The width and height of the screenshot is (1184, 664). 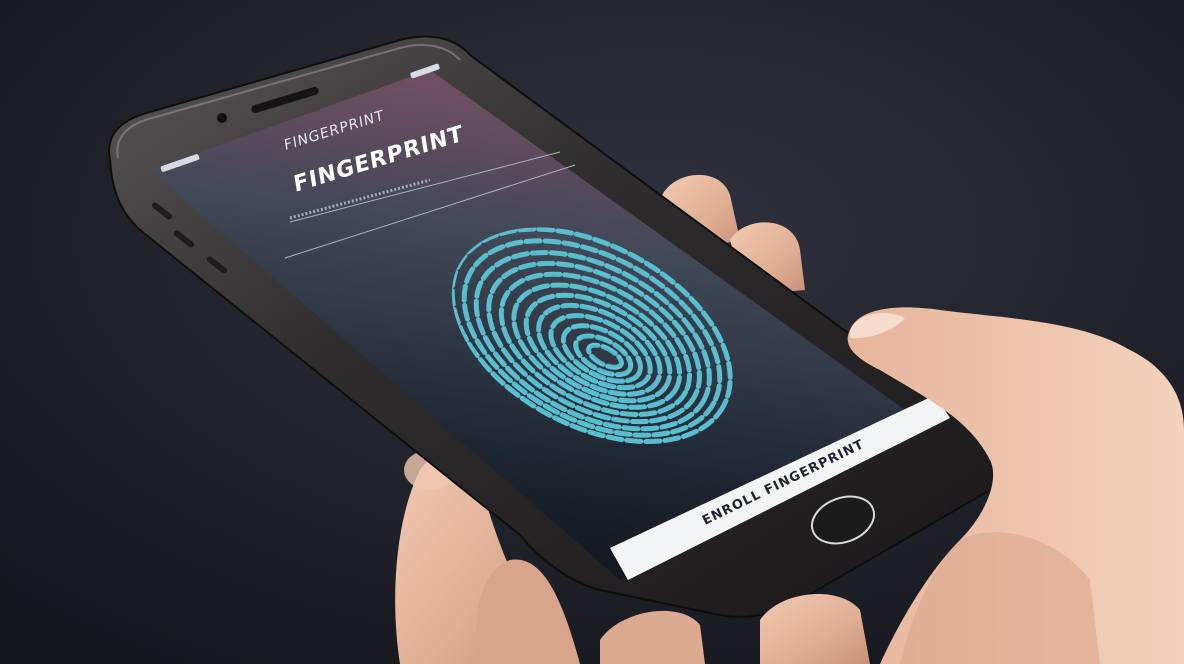 What do you see at coordinates (222, 118) in the screenshot?
I see `front-camera` at bounding box center [222, 118].